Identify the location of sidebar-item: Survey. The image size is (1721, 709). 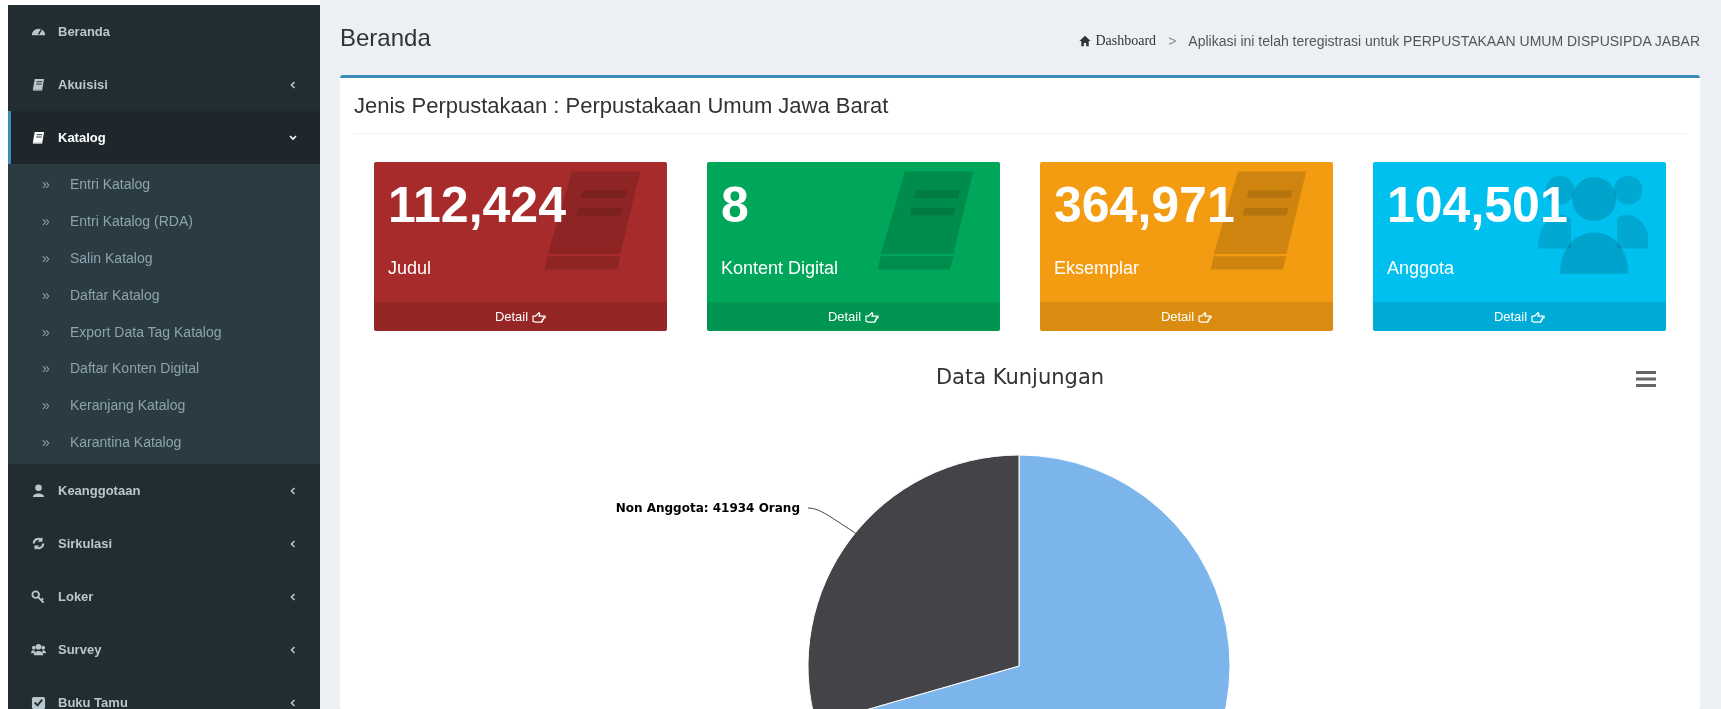
(164, 650).